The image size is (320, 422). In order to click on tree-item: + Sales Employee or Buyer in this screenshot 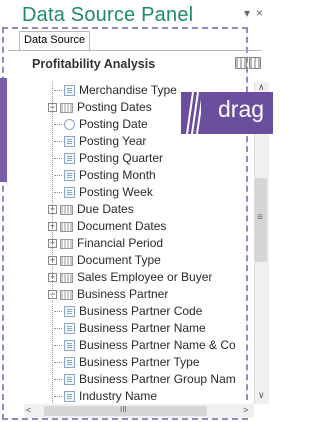, I will do `click(132, 277)`.